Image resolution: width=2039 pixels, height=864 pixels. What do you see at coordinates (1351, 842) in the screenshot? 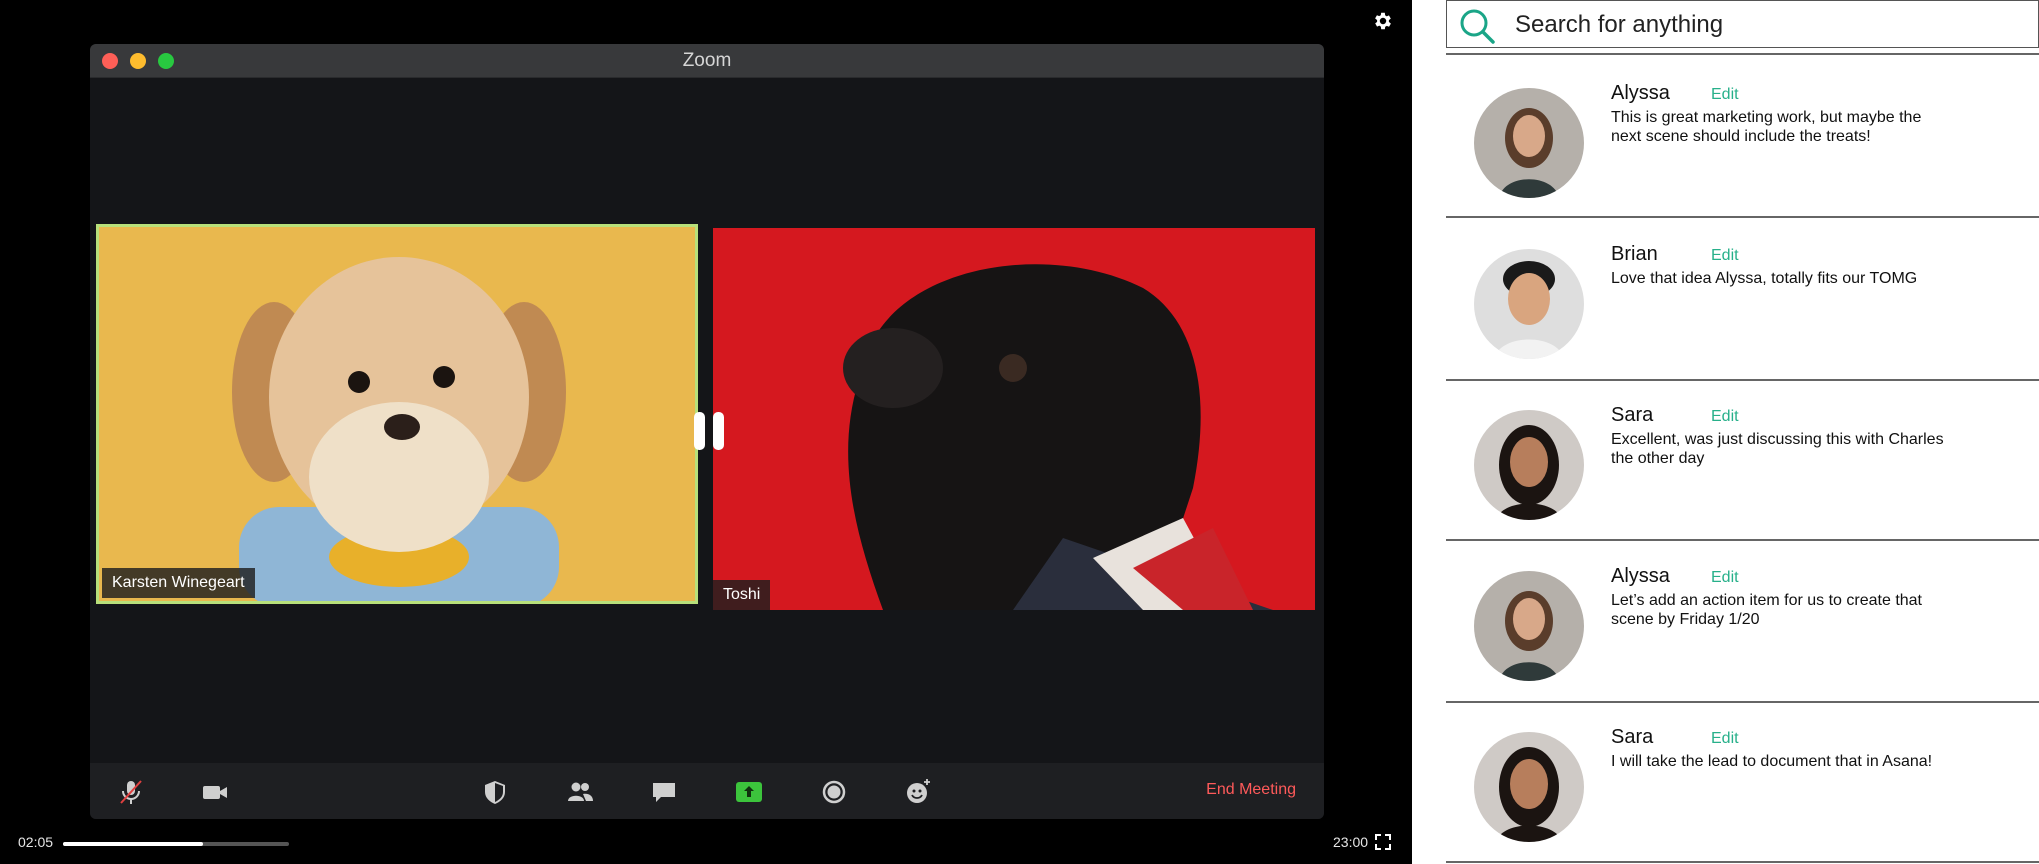
I see `total-time: 23:00` at bounding box center [1351, 842].